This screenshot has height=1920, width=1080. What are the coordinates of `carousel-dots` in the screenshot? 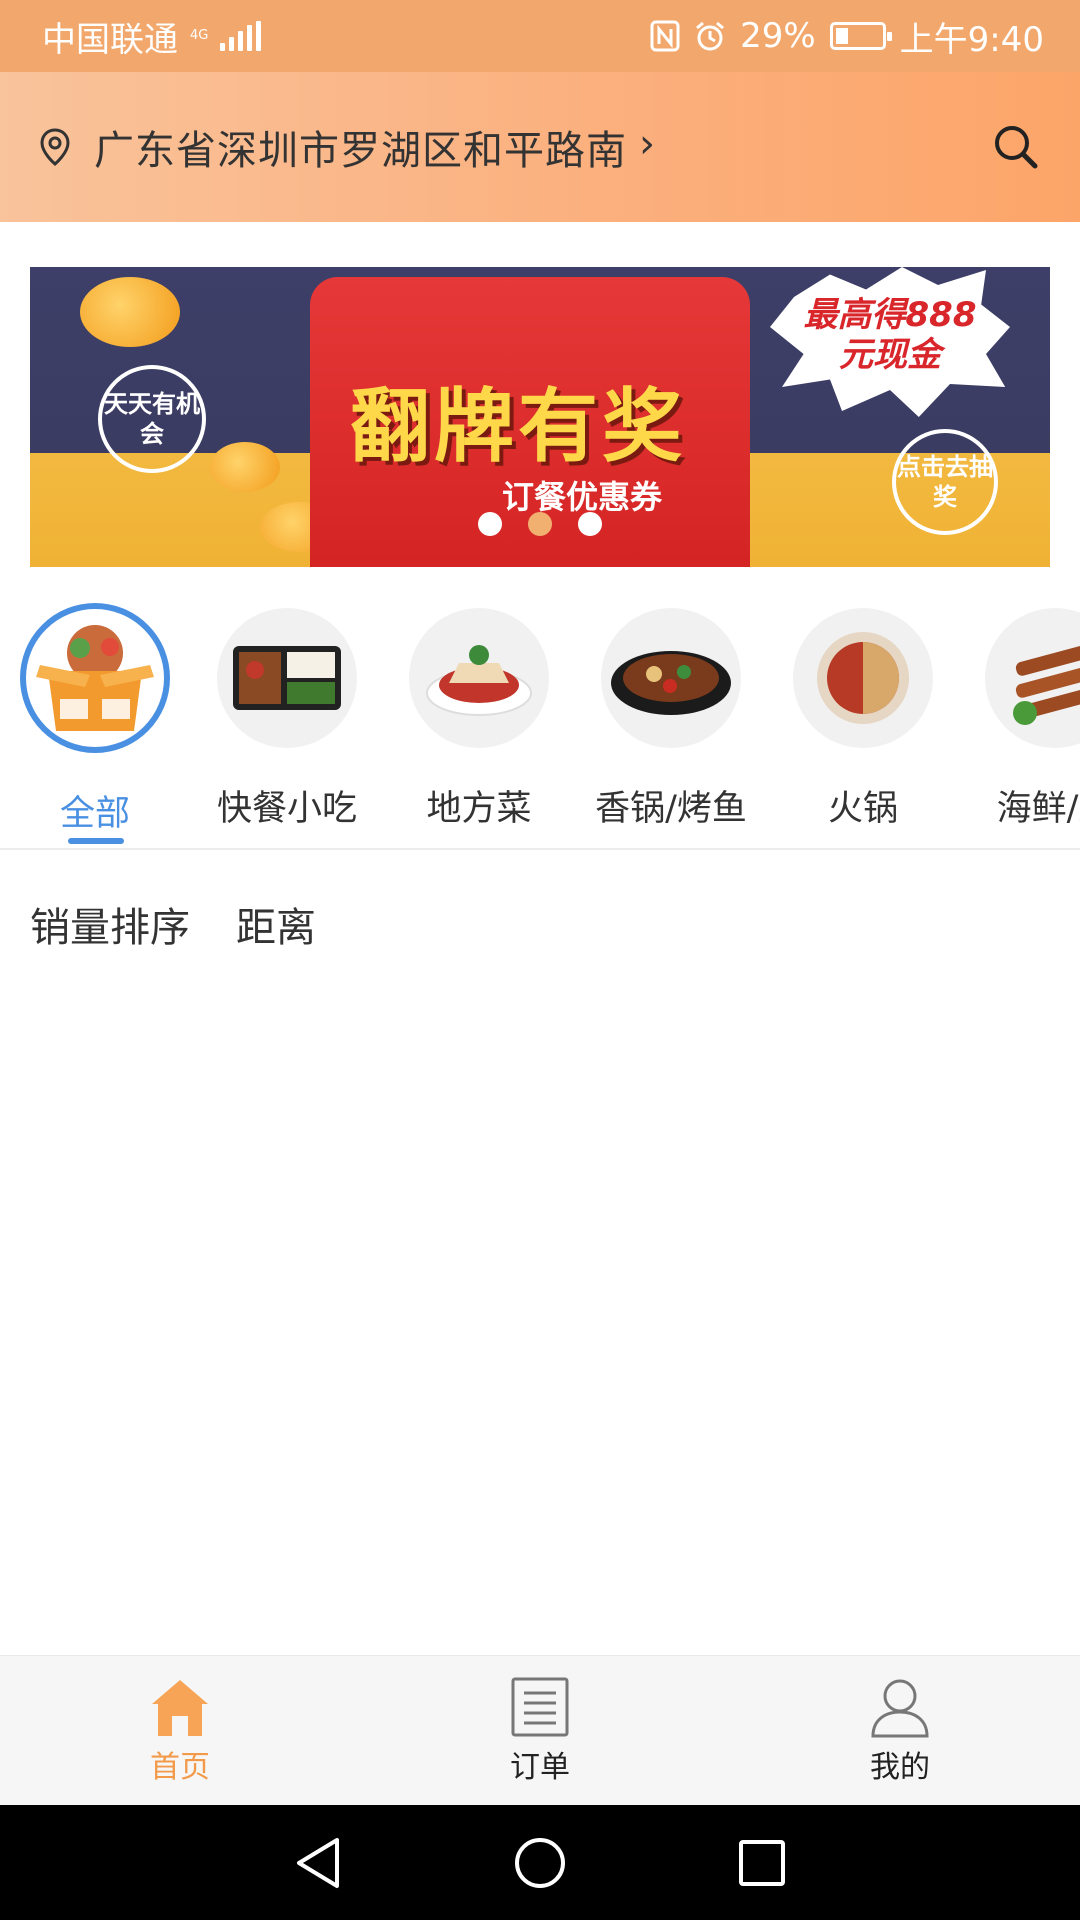 It's located at (540, 524).